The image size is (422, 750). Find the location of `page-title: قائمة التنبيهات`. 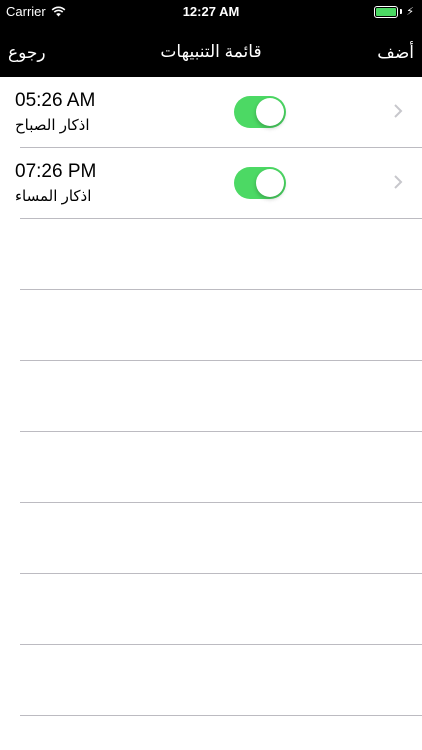

page-title: قائمة التنبيهات is located at coordinates (211, 51).